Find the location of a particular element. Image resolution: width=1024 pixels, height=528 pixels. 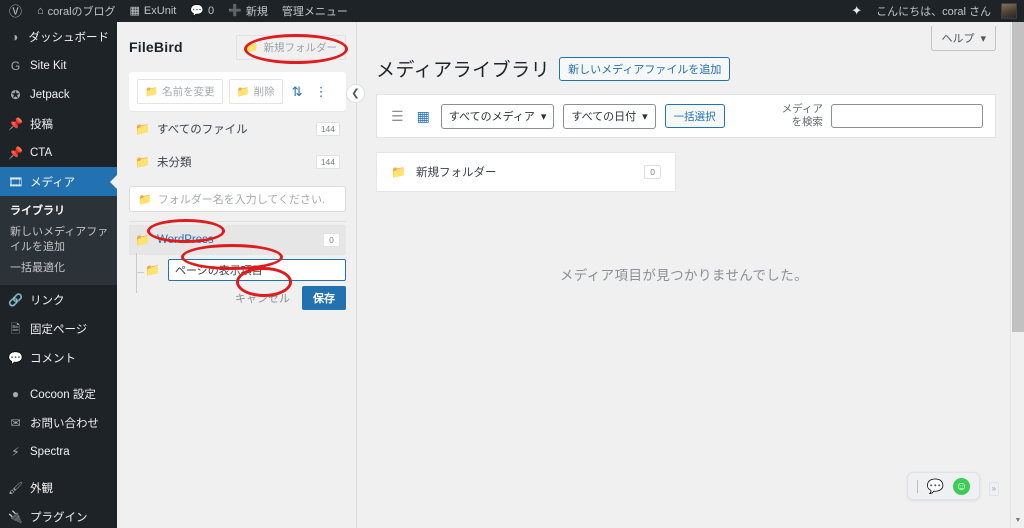

filebird-header: FileBird 📁 新規フォルダー is located at coordinates (237, 47).